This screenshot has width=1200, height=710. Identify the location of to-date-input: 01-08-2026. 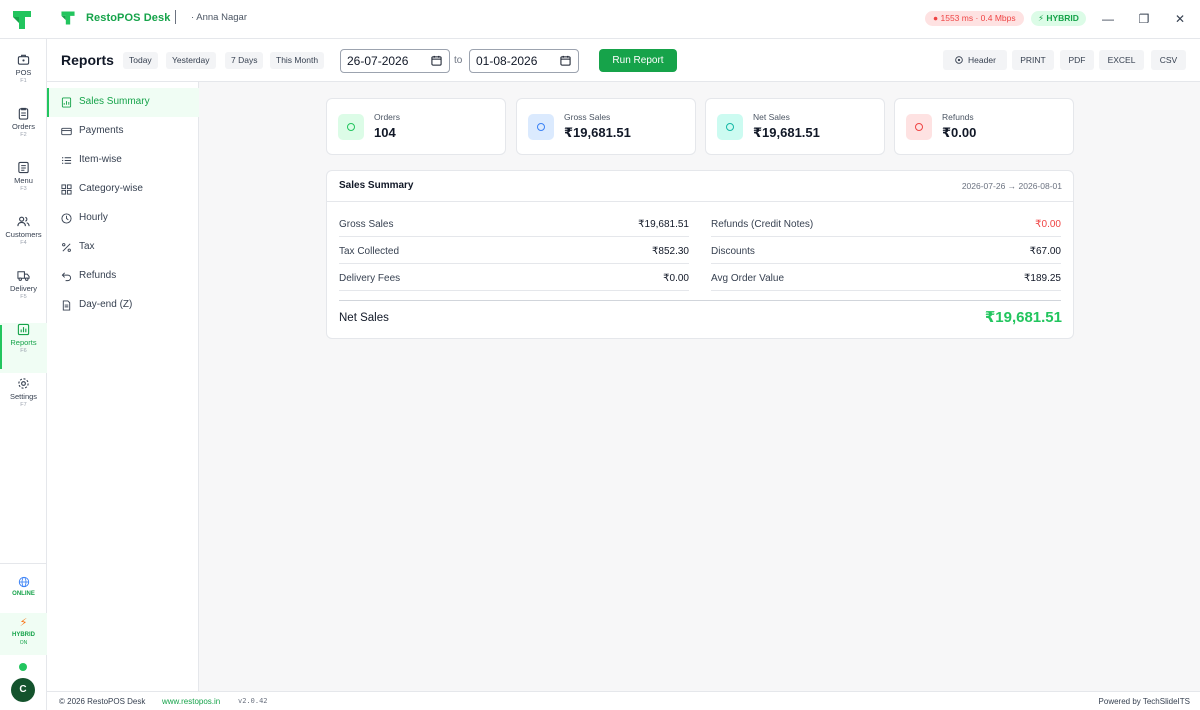
(524, 61).